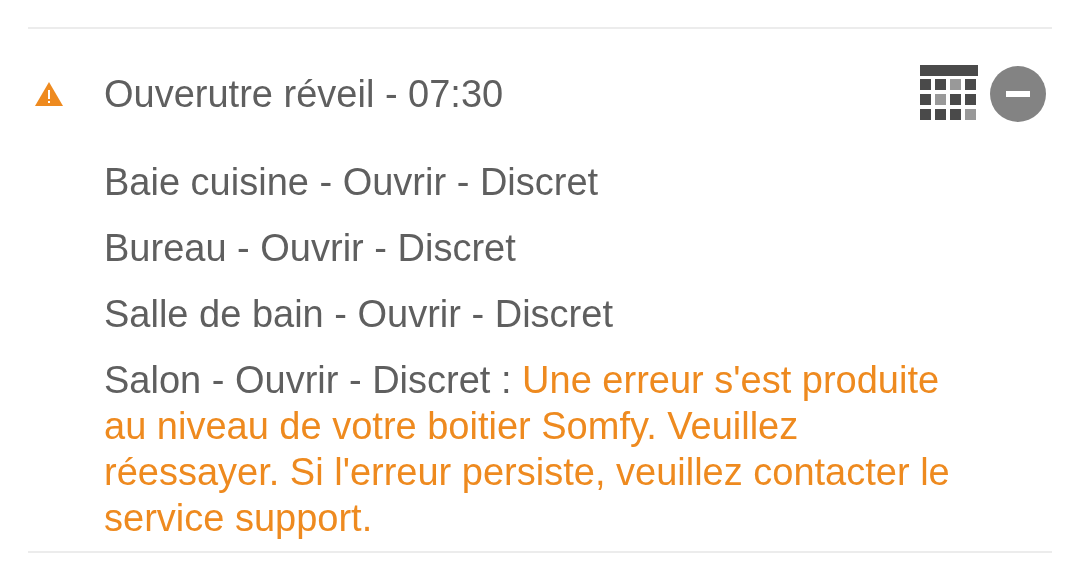 This screenshot has width=1080, height=575. I want to click on remove-icon, so click(1018, 94).